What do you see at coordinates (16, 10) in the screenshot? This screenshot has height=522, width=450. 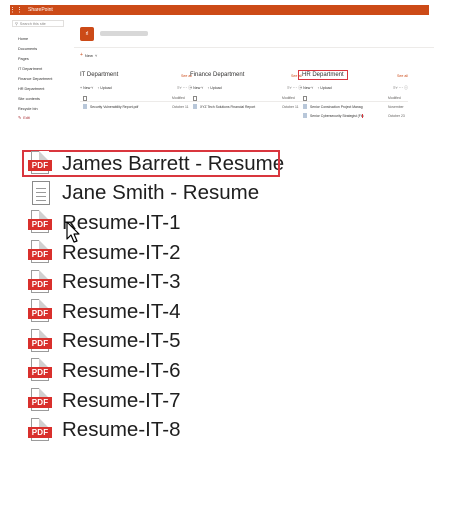 I see `app-launcher-icon: ⋮⋮` at bounding box center [16, 10].